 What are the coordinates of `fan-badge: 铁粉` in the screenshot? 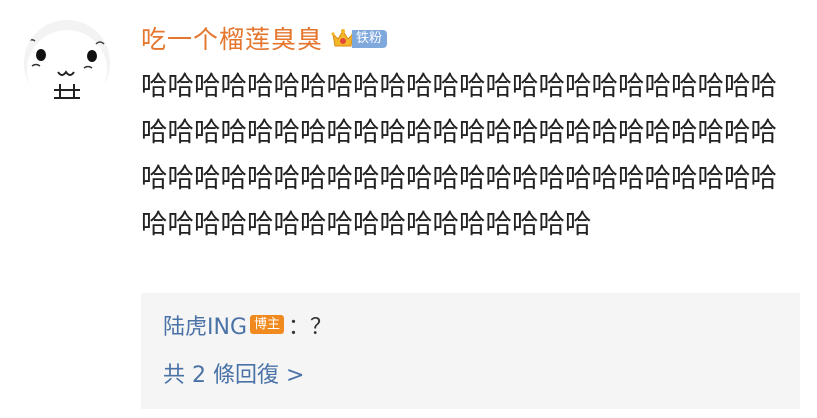 It's located at (359, 39).